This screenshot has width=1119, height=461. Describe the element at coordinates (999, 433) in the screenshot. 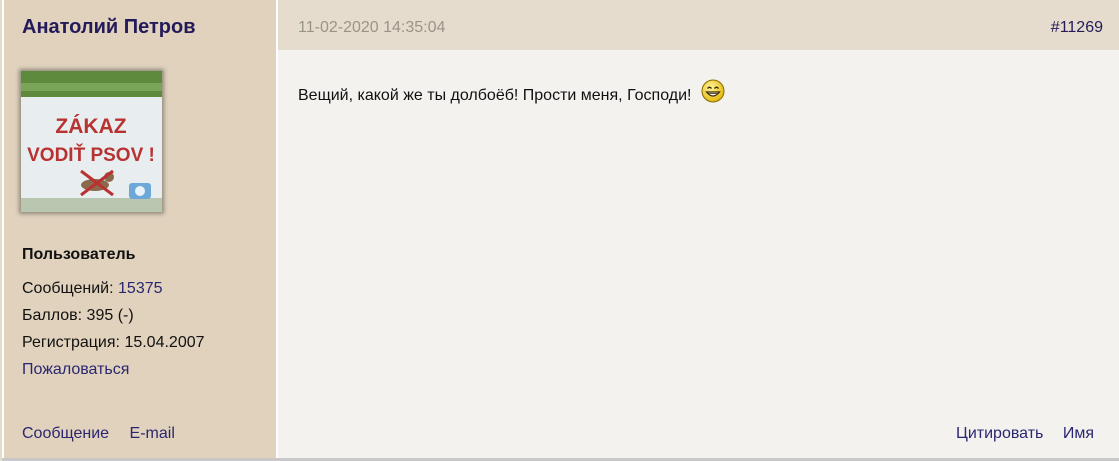

I see `quote-link: Цитировать` at that location.